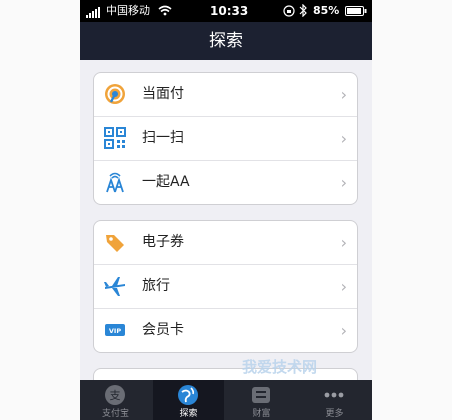  I want to click on qr-code-icon, so click(115, 138).